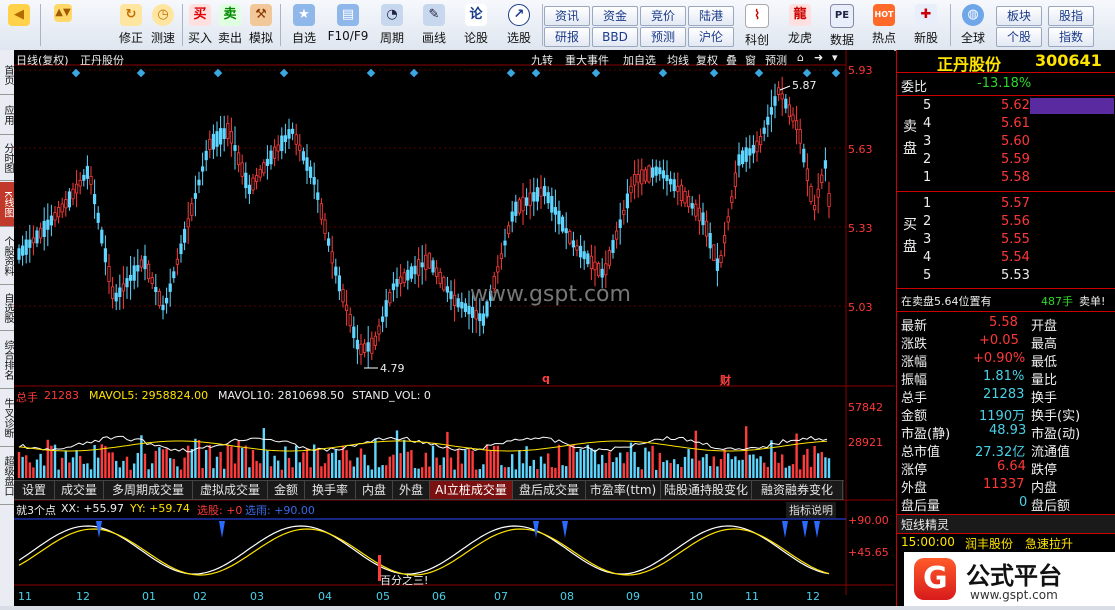 The width and height of the screenshot is (1115, 610). I want to click on period-button: ◔ 周期, so click(392, 25).